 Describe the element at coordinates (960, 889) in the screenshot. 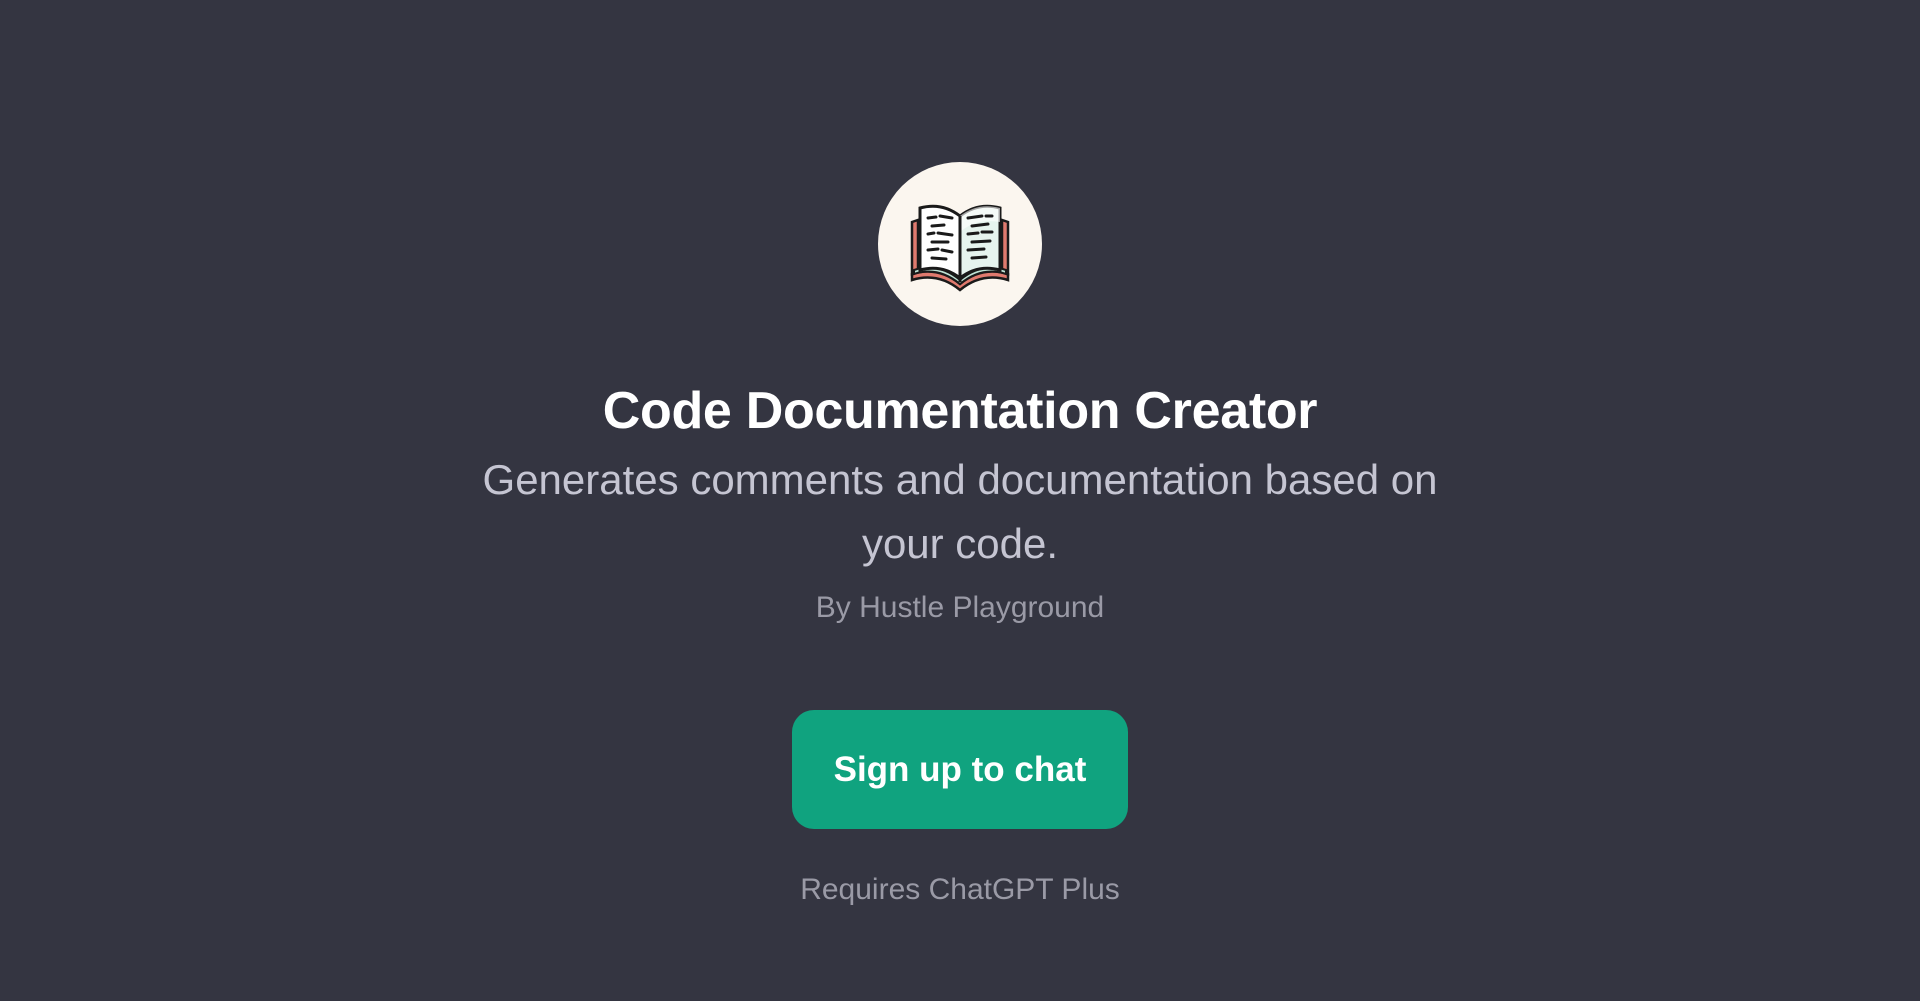

I see `plan-requirement-note: Requires ChatGPT Plus` at that location.